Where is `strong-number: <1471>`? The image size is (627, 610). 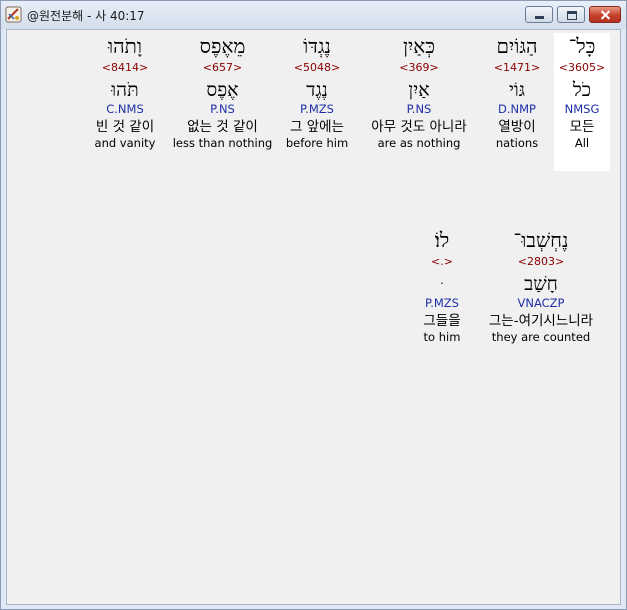
strong-number: <1471> is located at coordinates (517, 68).